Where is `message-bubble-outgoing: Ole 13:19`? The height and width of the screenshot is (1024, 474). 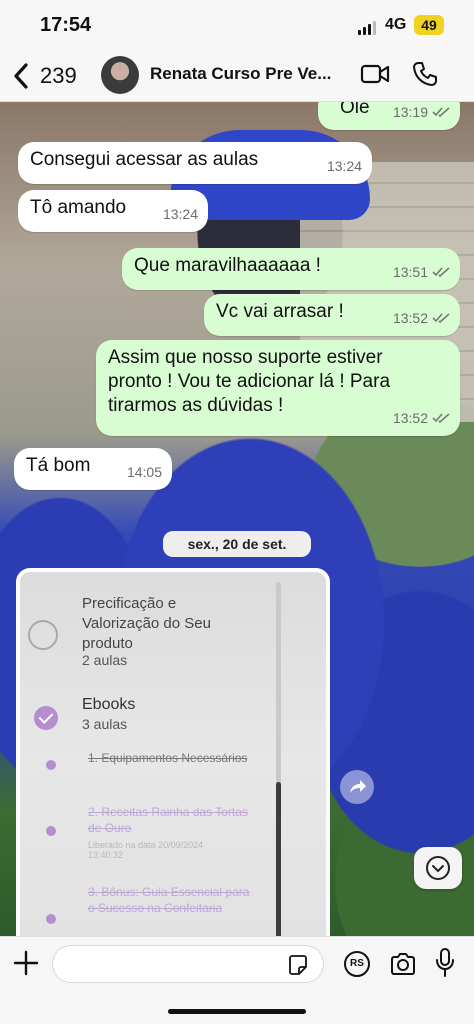 message-bubble-outgoing: Ole 13:19 is located at coordinates (389, 116).